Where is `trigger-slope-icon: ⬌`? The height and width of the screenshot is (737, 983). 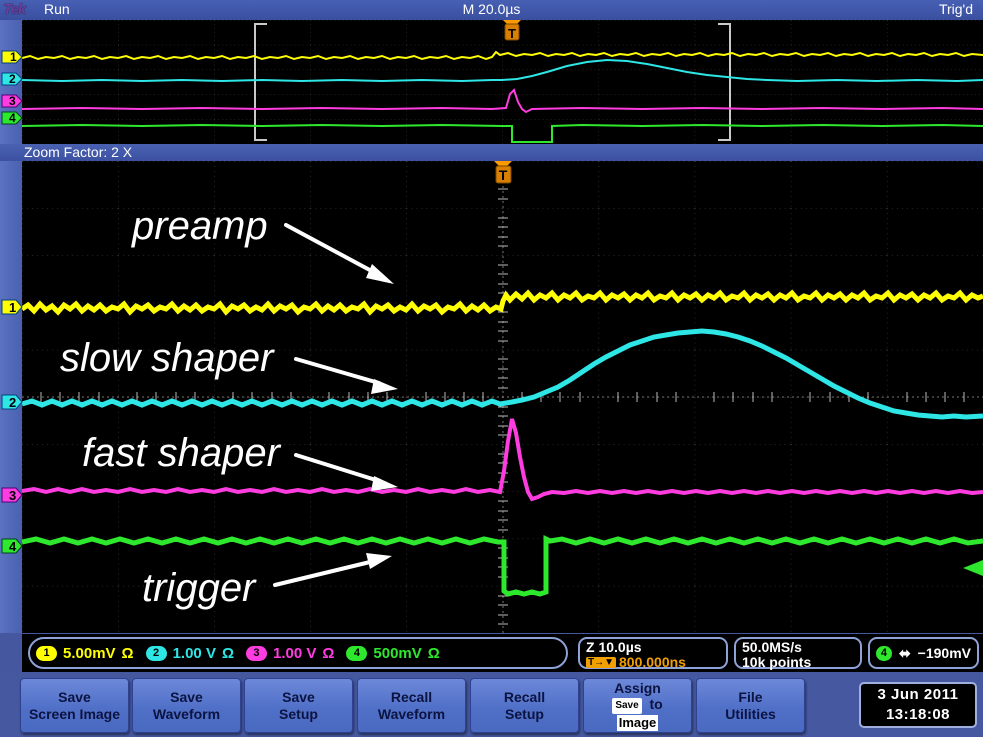 trigger-slope-icon: ⬌ is located at coordinates (904, 652).